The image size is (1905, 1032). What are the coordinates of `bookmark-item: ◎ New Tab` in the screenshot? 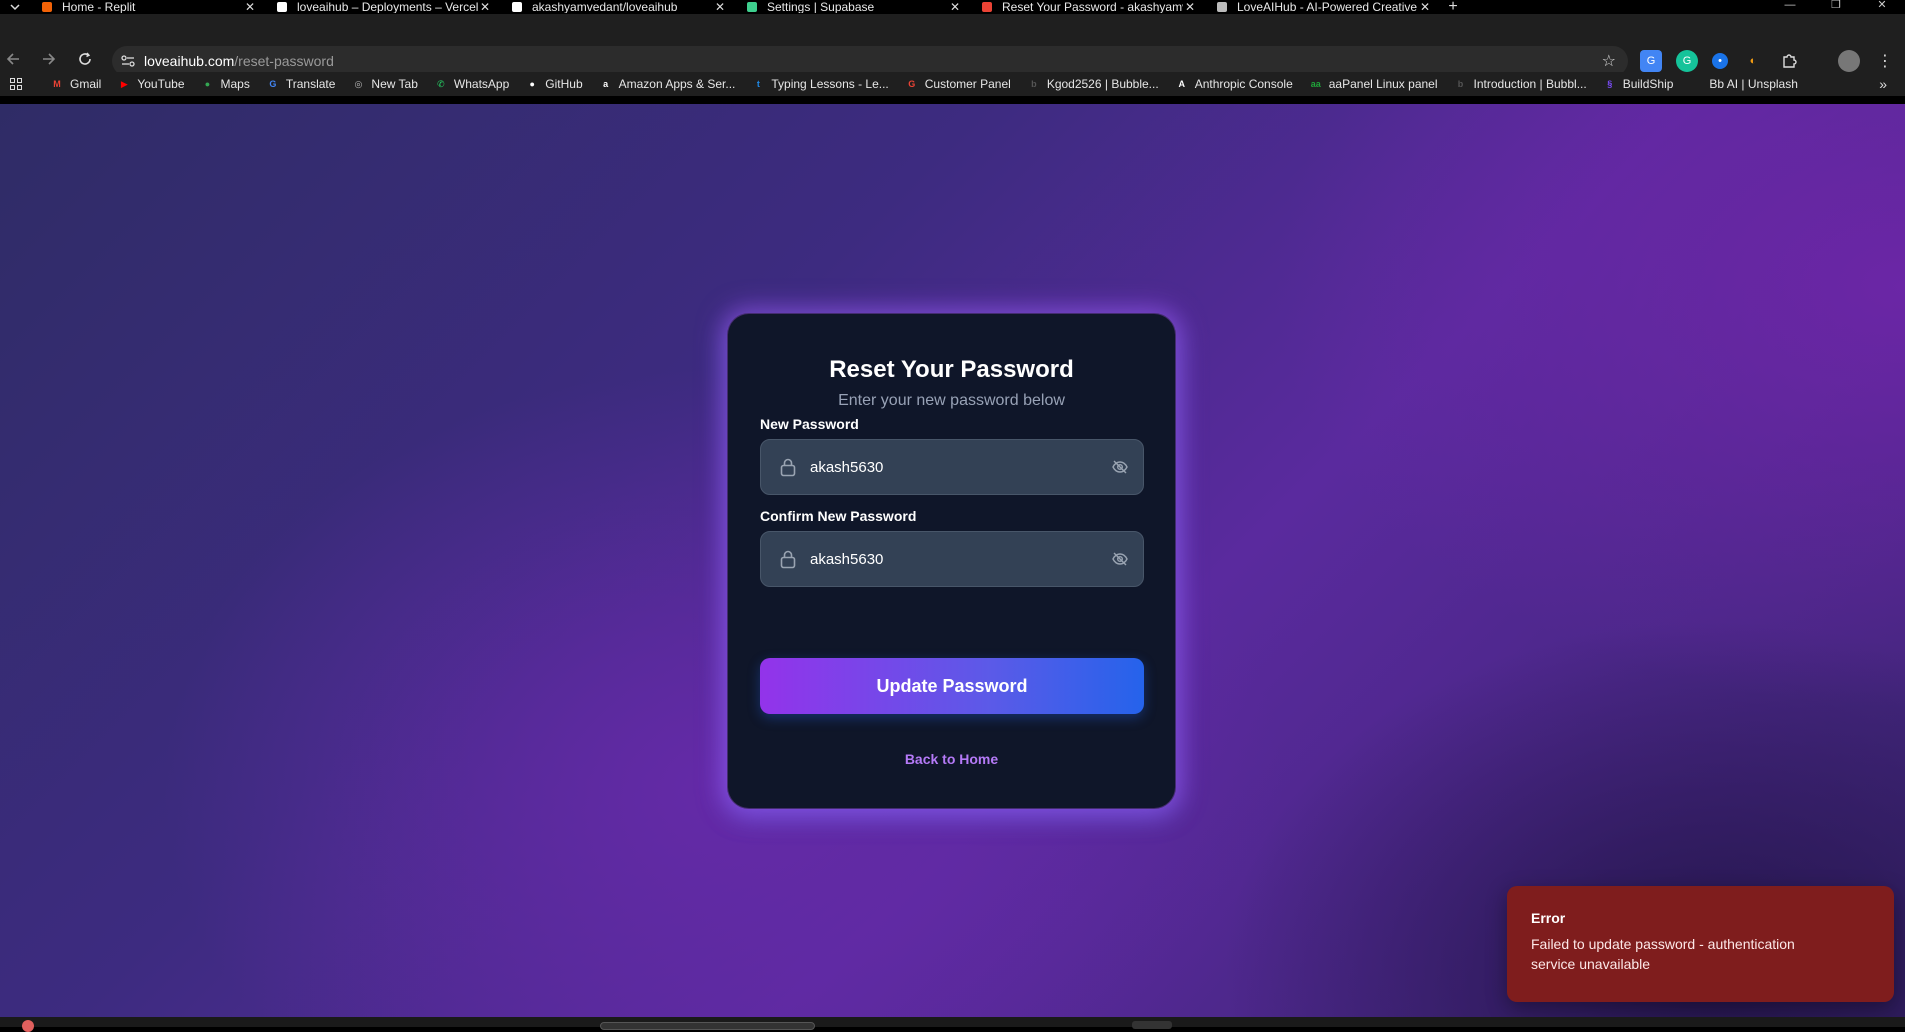 It's located at (384, 84).